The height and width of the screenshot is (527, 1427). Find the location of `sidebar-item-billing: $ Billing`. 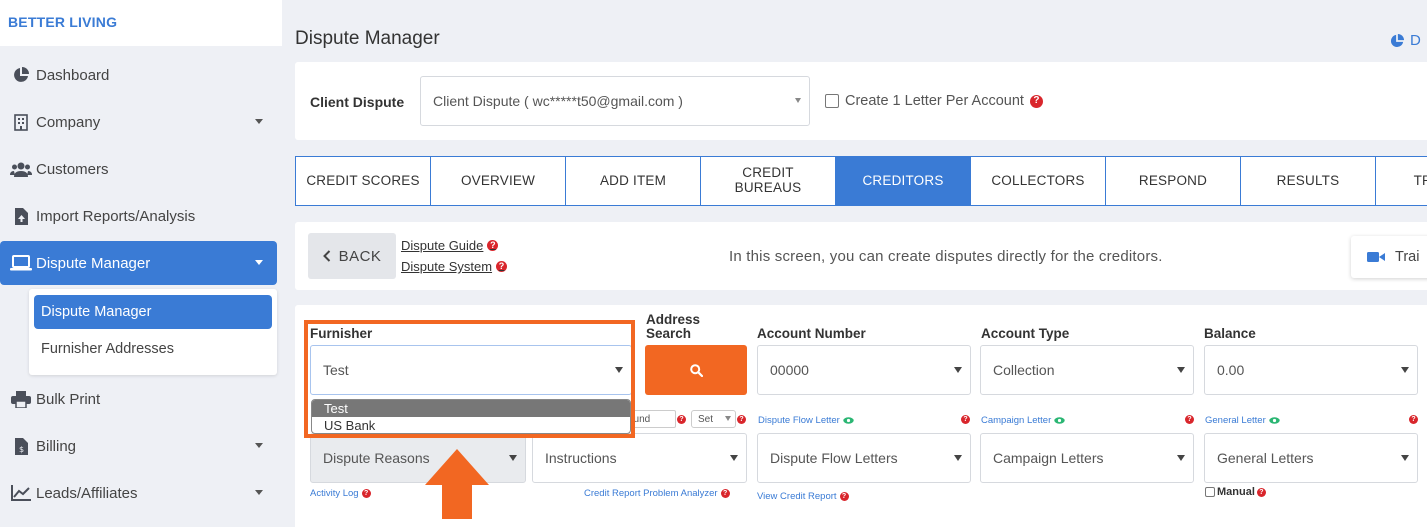

sidebar-item-billing: $ Billing is located at coordinates (138, 446).